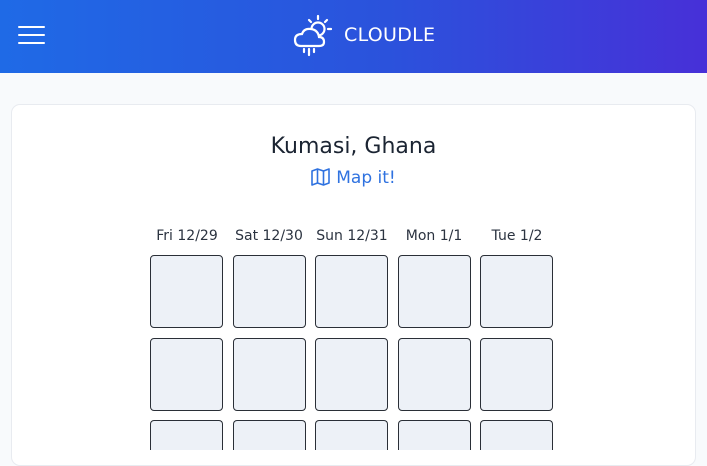 The width and height of the screenshot is (707, 466). Describe the element at coordinates (352, 236) in the screenshot. I see `day-header-3: Sun 12/31` at that location.